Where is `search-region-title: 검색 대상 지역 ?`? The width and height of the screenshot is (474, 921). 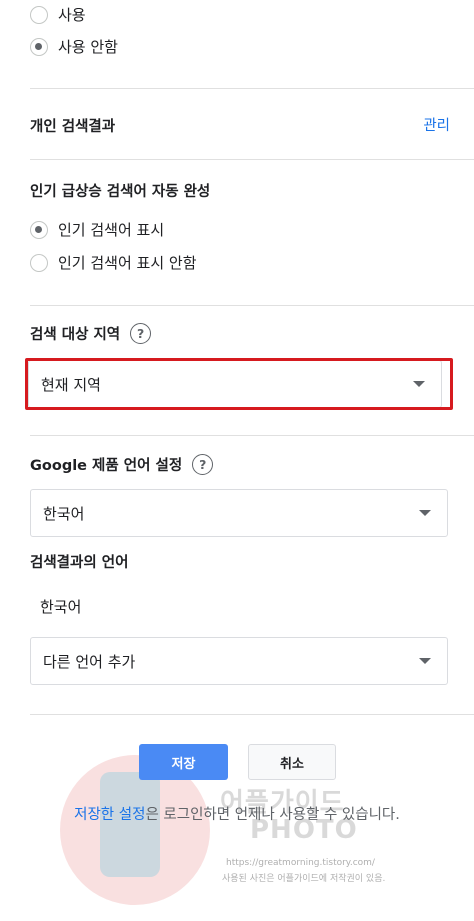
search-region-title: 검색 대상 지역 ? is located at coordinates (91, 333).